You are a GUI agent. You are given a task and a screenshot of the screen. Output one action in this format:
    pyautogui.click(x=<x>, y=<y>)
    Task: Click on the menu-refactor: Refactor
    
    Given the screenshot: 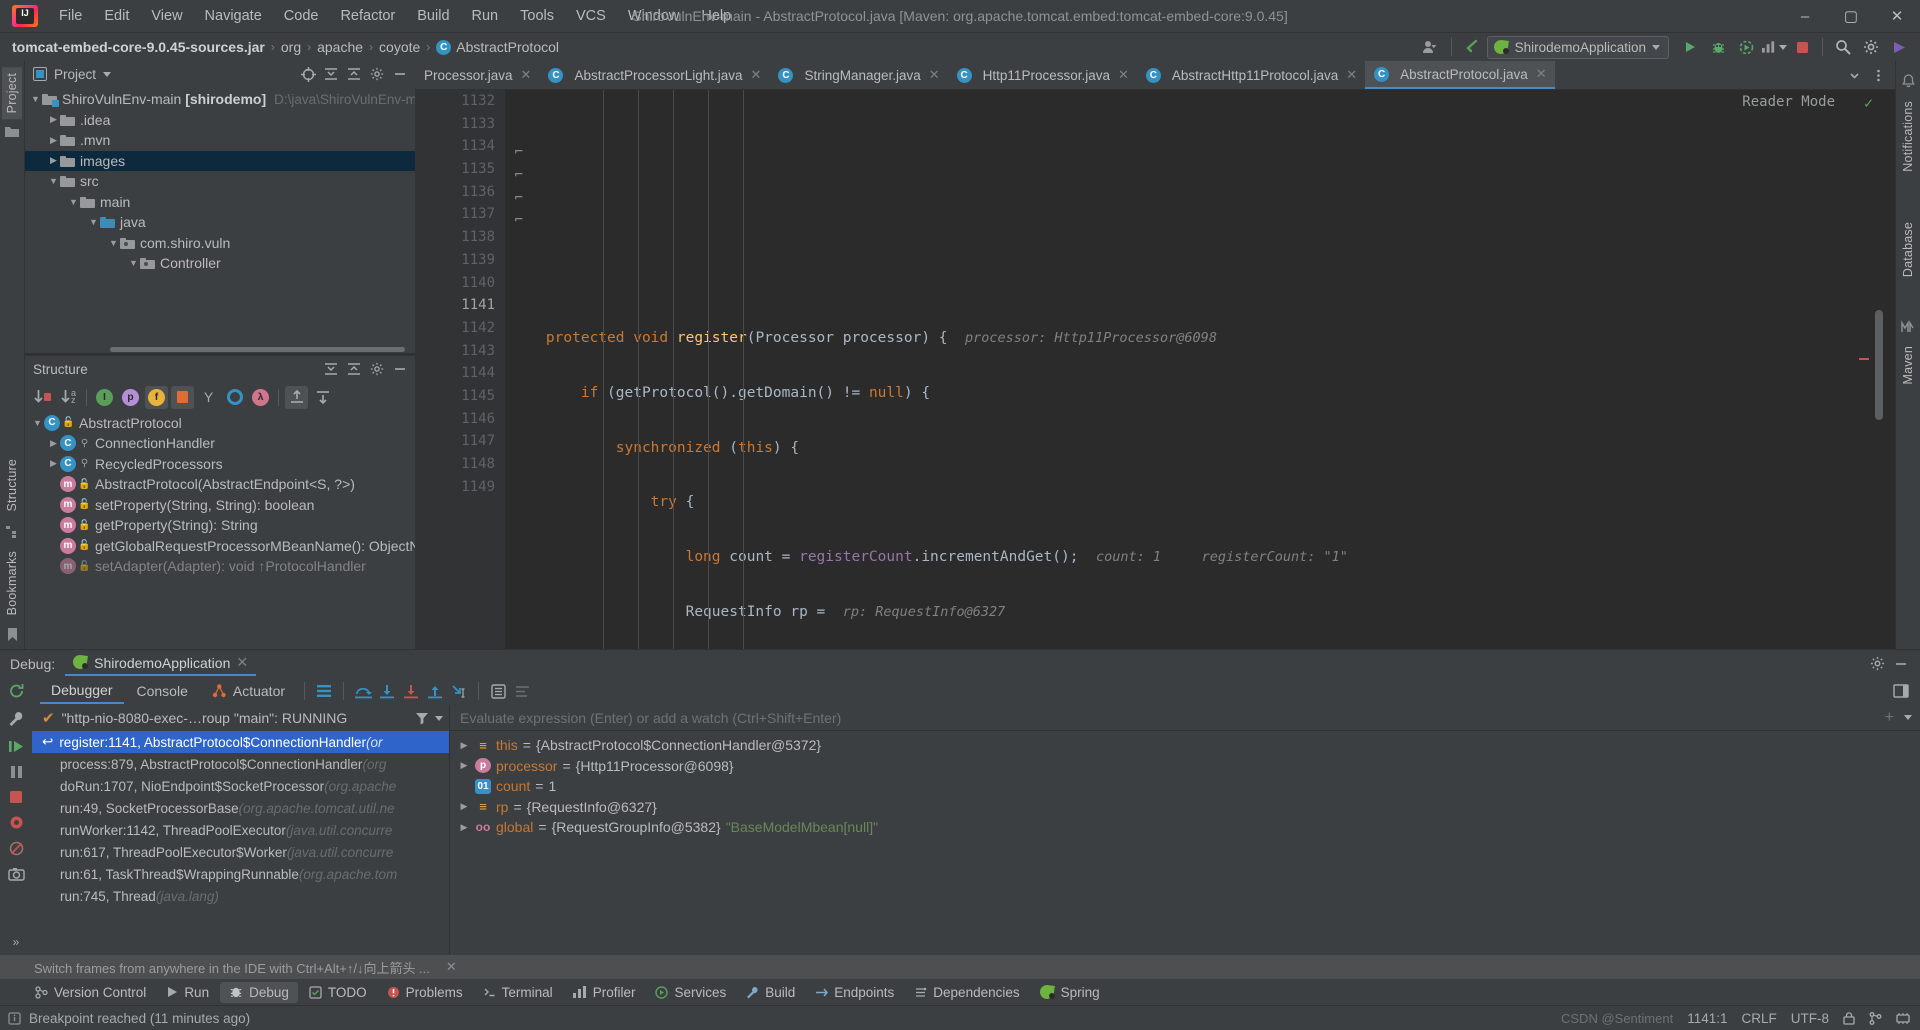 What is the action you would take?
    pyautogui.click(x=367, y=16)
    